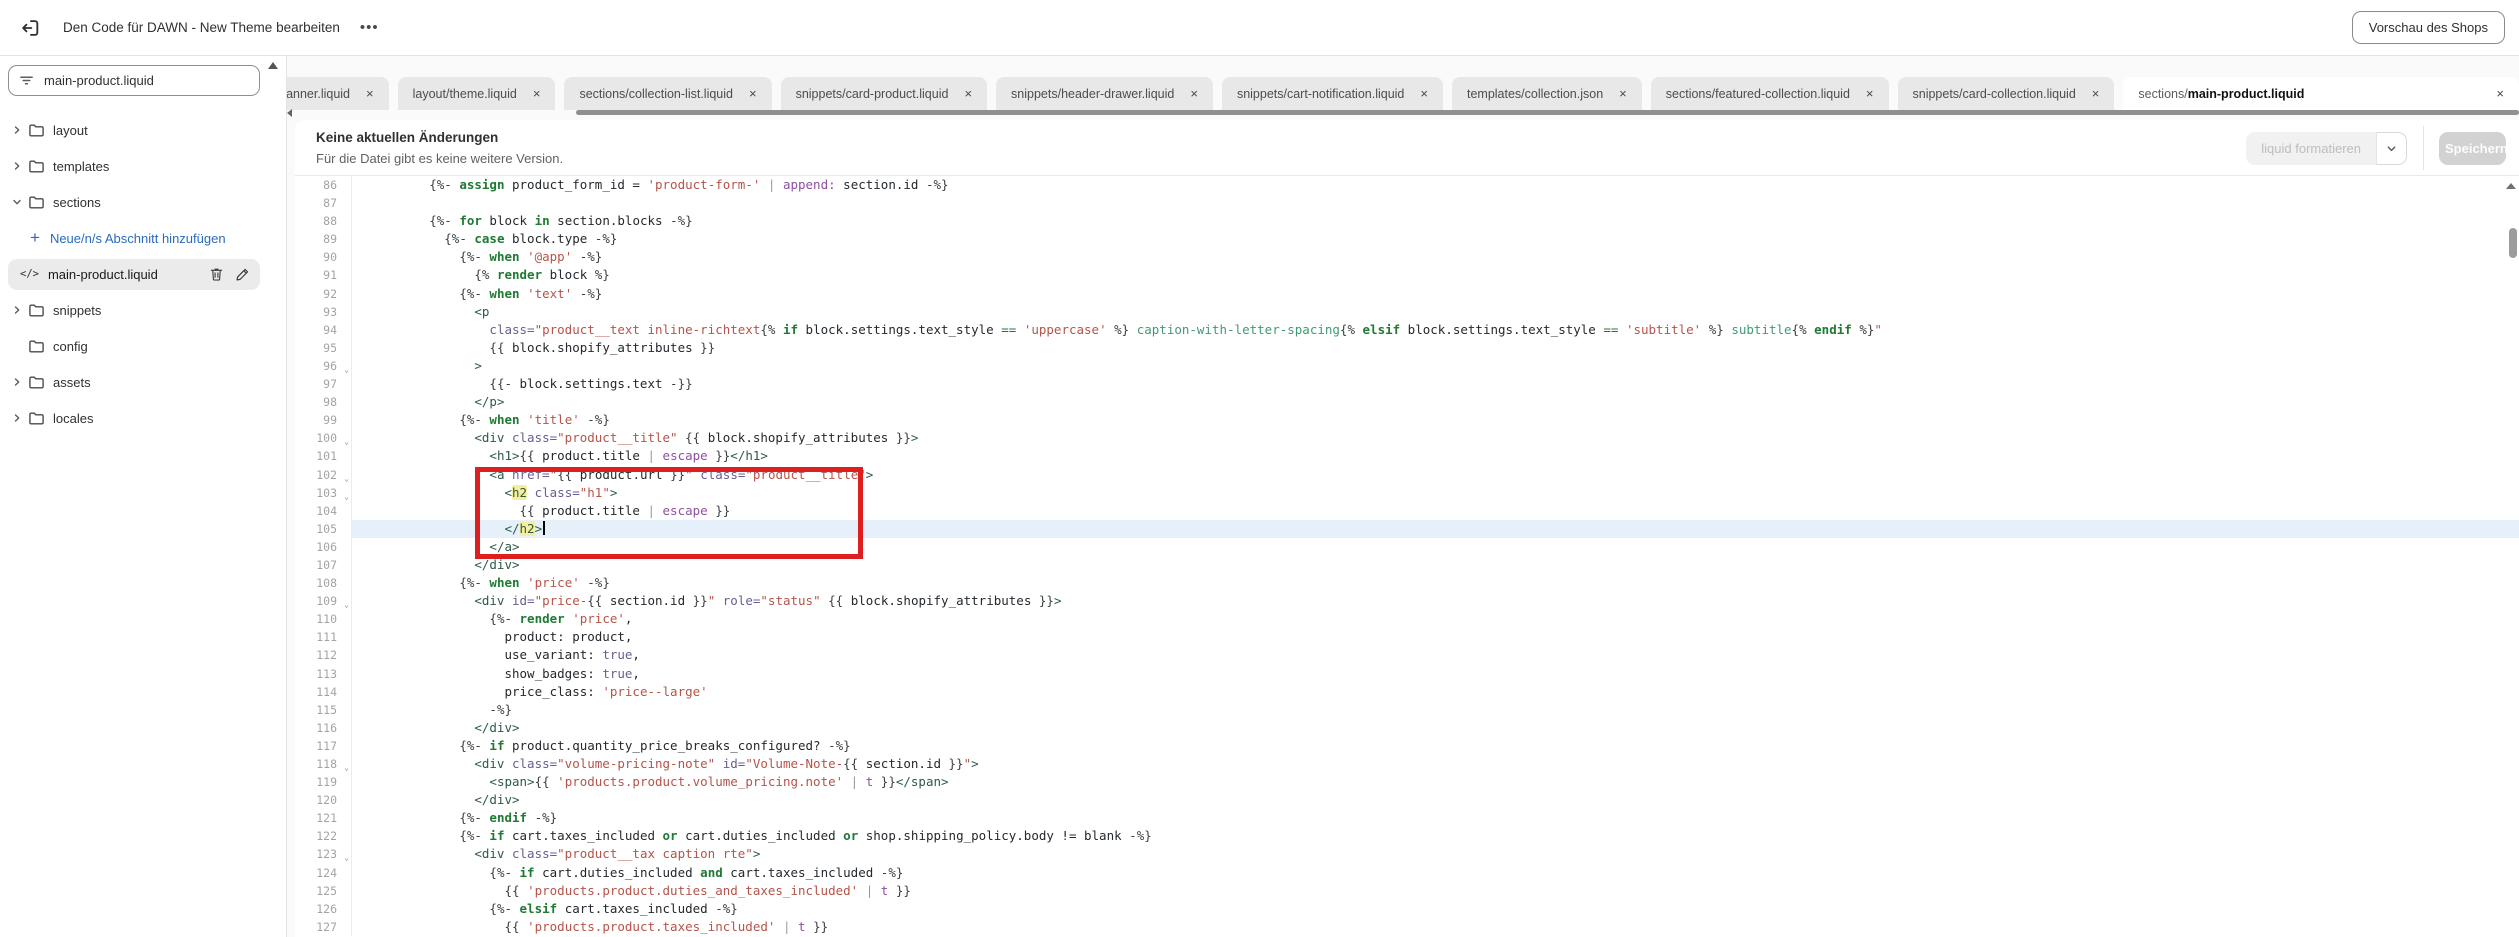 This screenshot has width=2519, height=937. I want to click on exit-editor-icon, so click(30, 28).